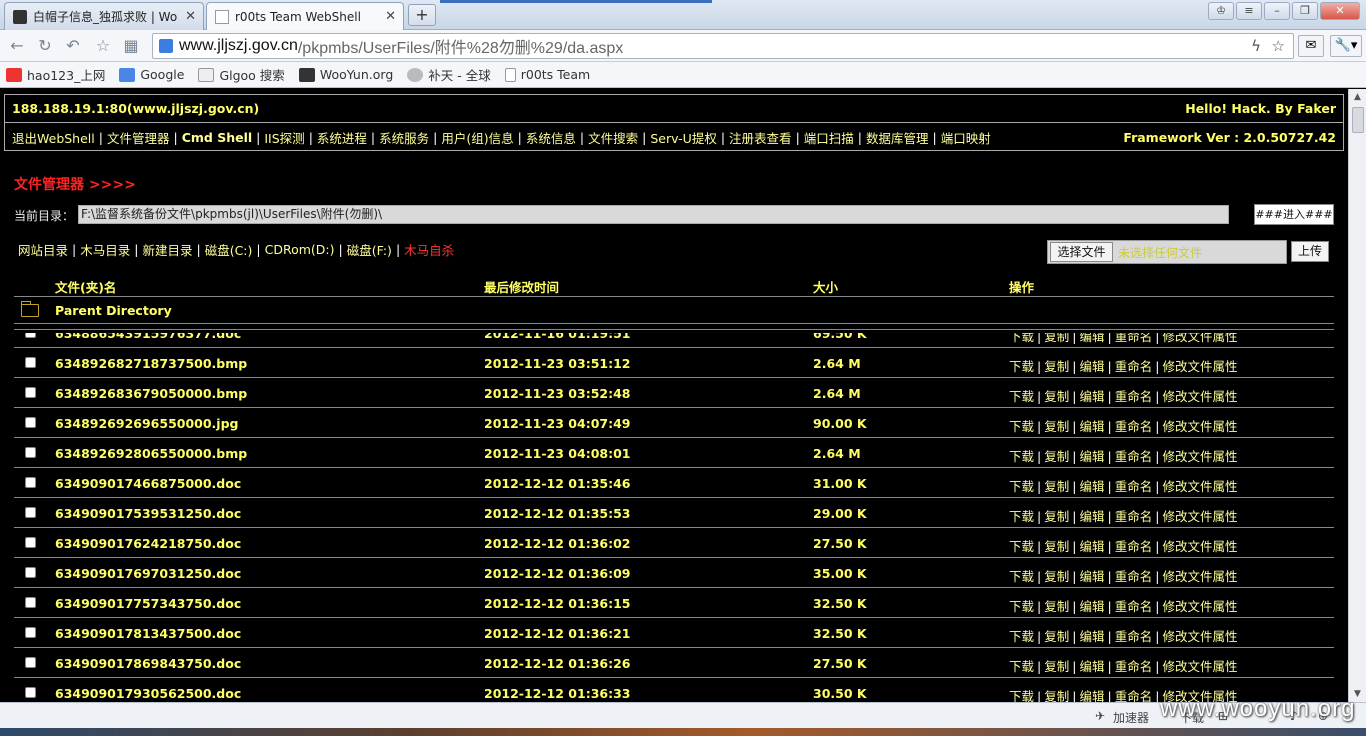 Image resolution: width=1366 pixels, height=736 pixels. Describe the element at coordinates (1131, 717) in the screenshot. I see `accelerator-label: 加速器` at that location.